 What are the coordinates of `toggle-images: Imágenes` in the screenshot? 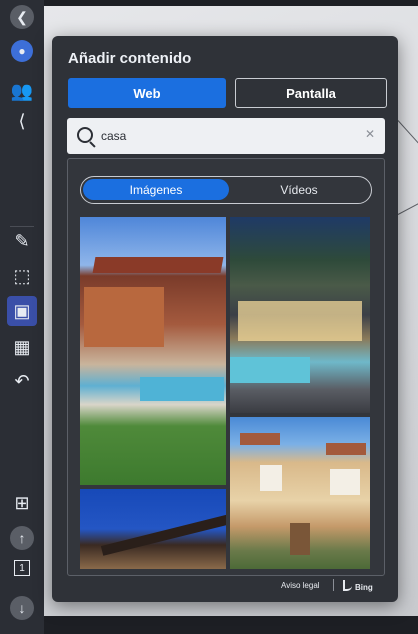 It's located at (156, 189).